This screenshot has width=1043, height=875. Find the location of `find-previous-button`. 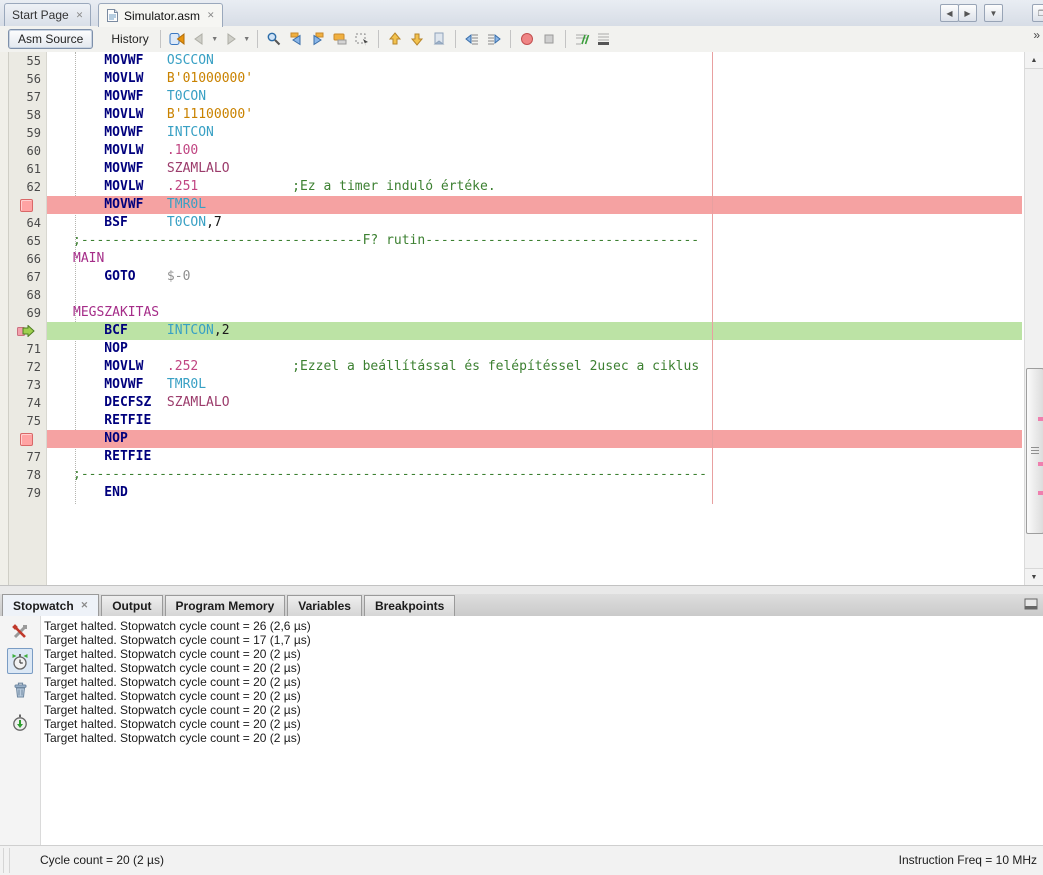

find-previous-button is located at coordinates (296, 39).